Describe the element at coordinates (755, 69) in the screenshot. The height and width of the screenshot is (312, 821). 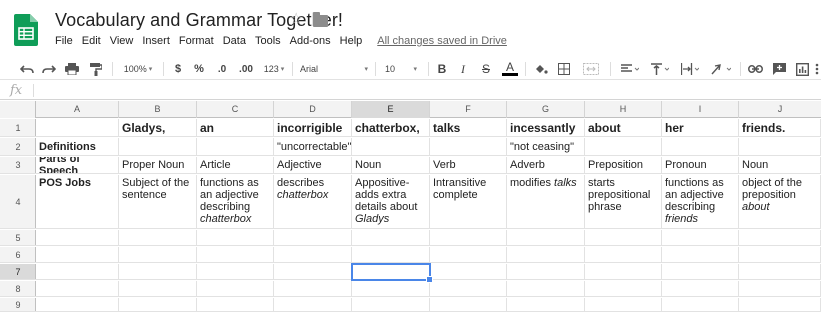
I see `insert-link-icon` at that location.